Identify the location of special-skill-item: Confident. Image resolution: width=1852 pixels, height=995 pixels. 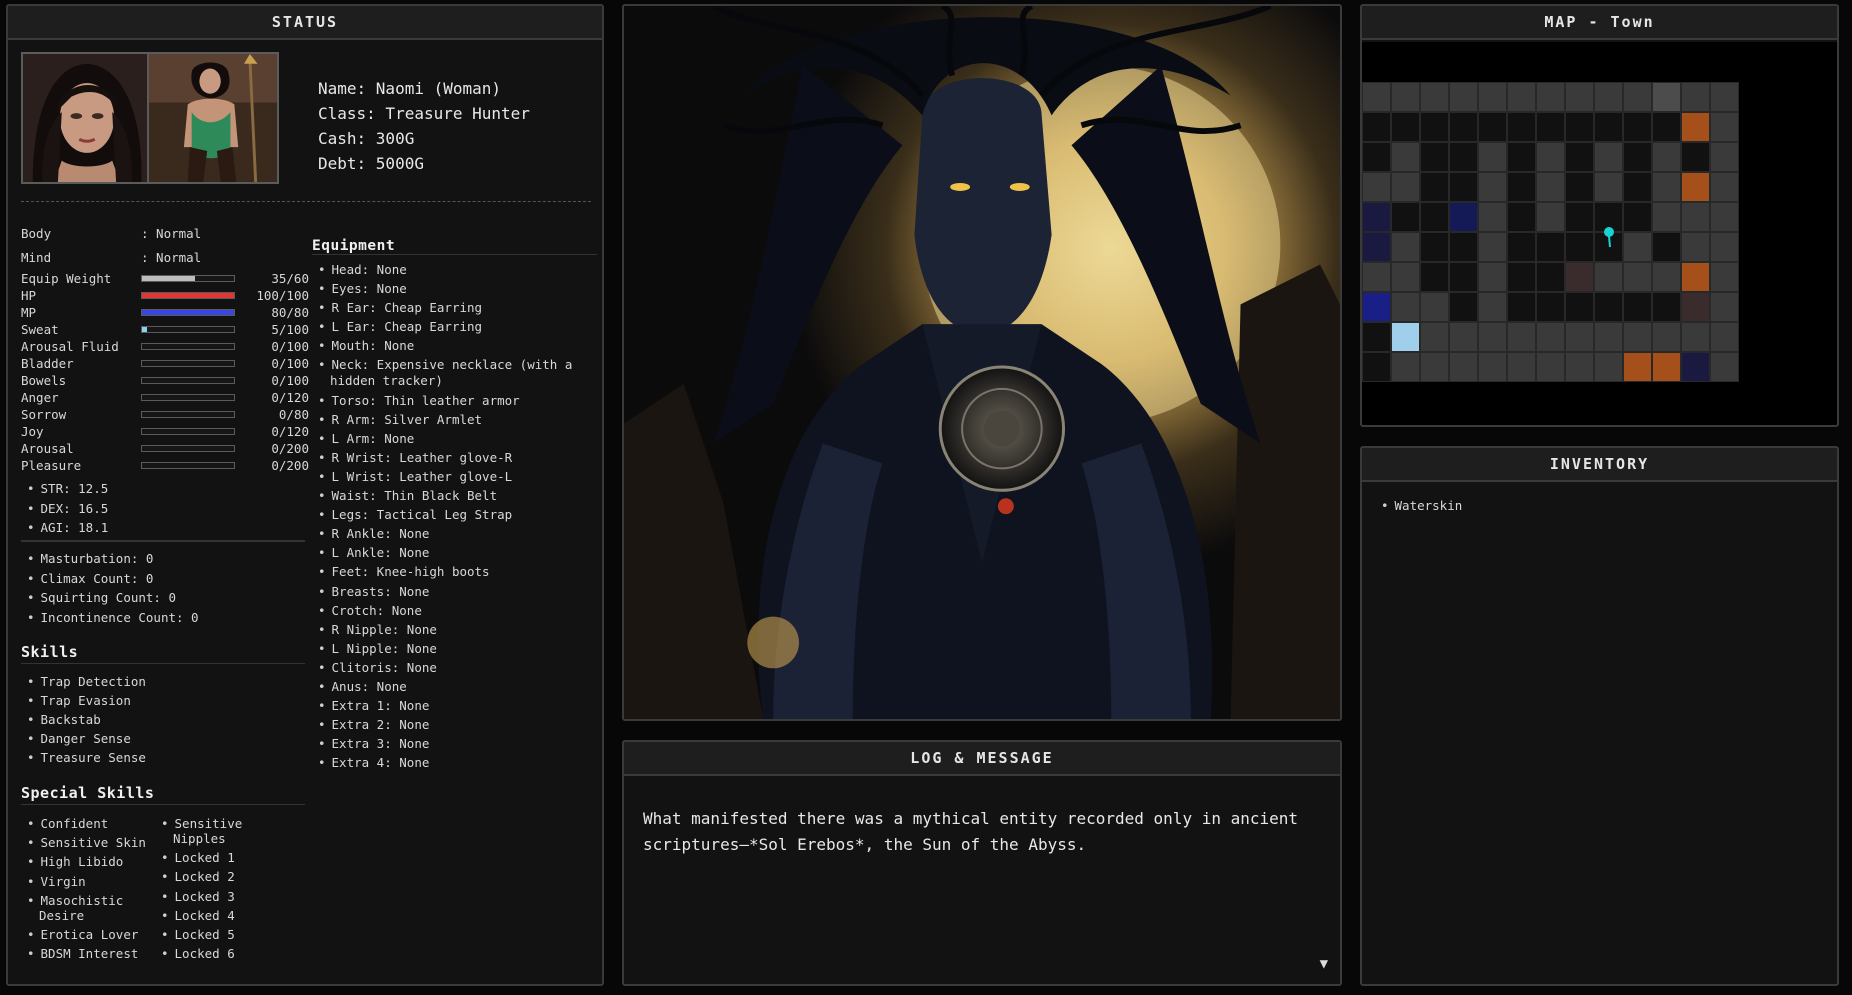
(91, 823).